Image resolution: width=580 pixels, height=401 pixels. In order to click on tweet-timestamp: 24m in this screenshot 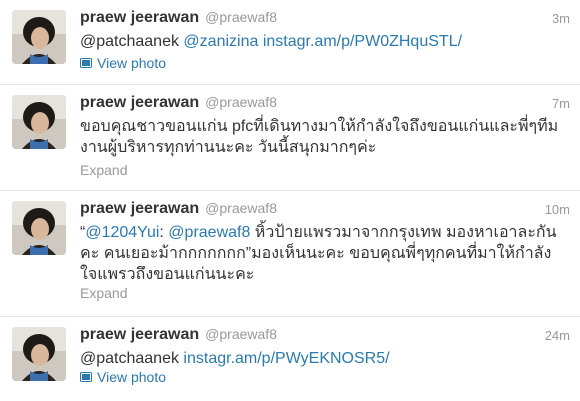, I will do `click(557, 335)`.